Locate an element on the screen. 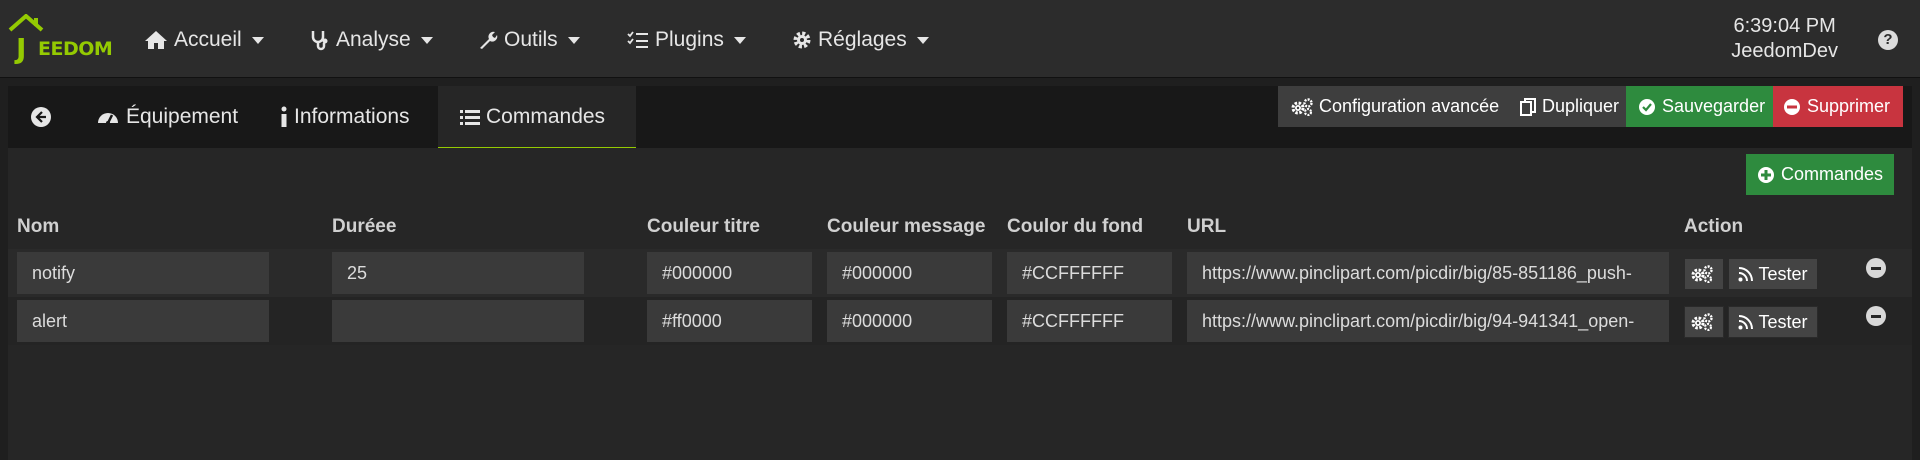 This screenshot has width=1920, height=460. jeedom-logo: J EEDOM is located at coordinates (63, 40).